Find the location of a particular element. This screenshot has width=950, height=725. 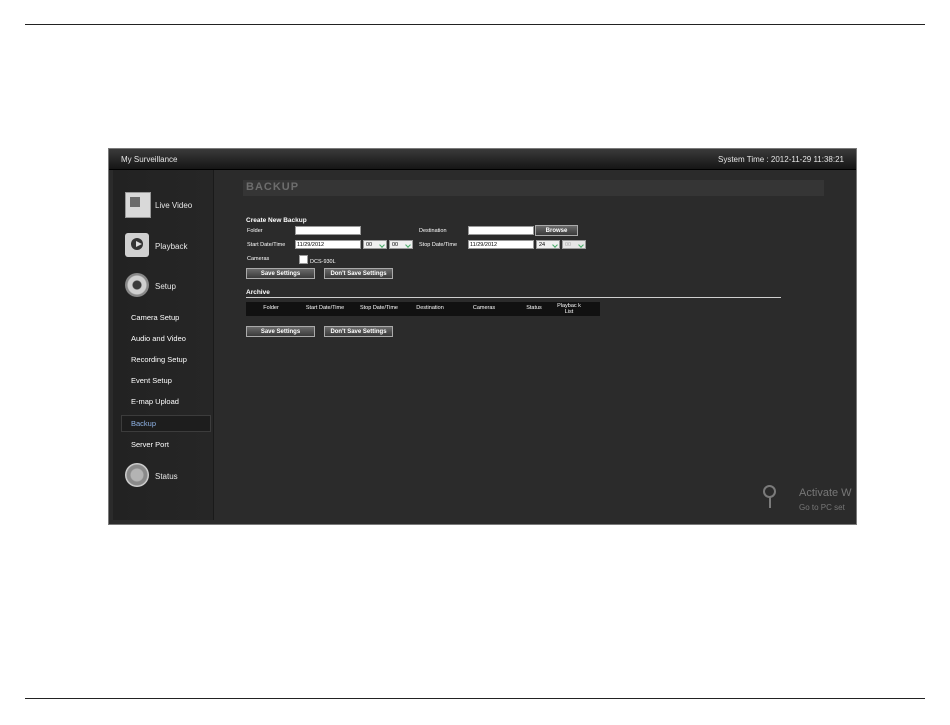

start-datetime-label: Start Date/Time is located at coordinates (266, 245).